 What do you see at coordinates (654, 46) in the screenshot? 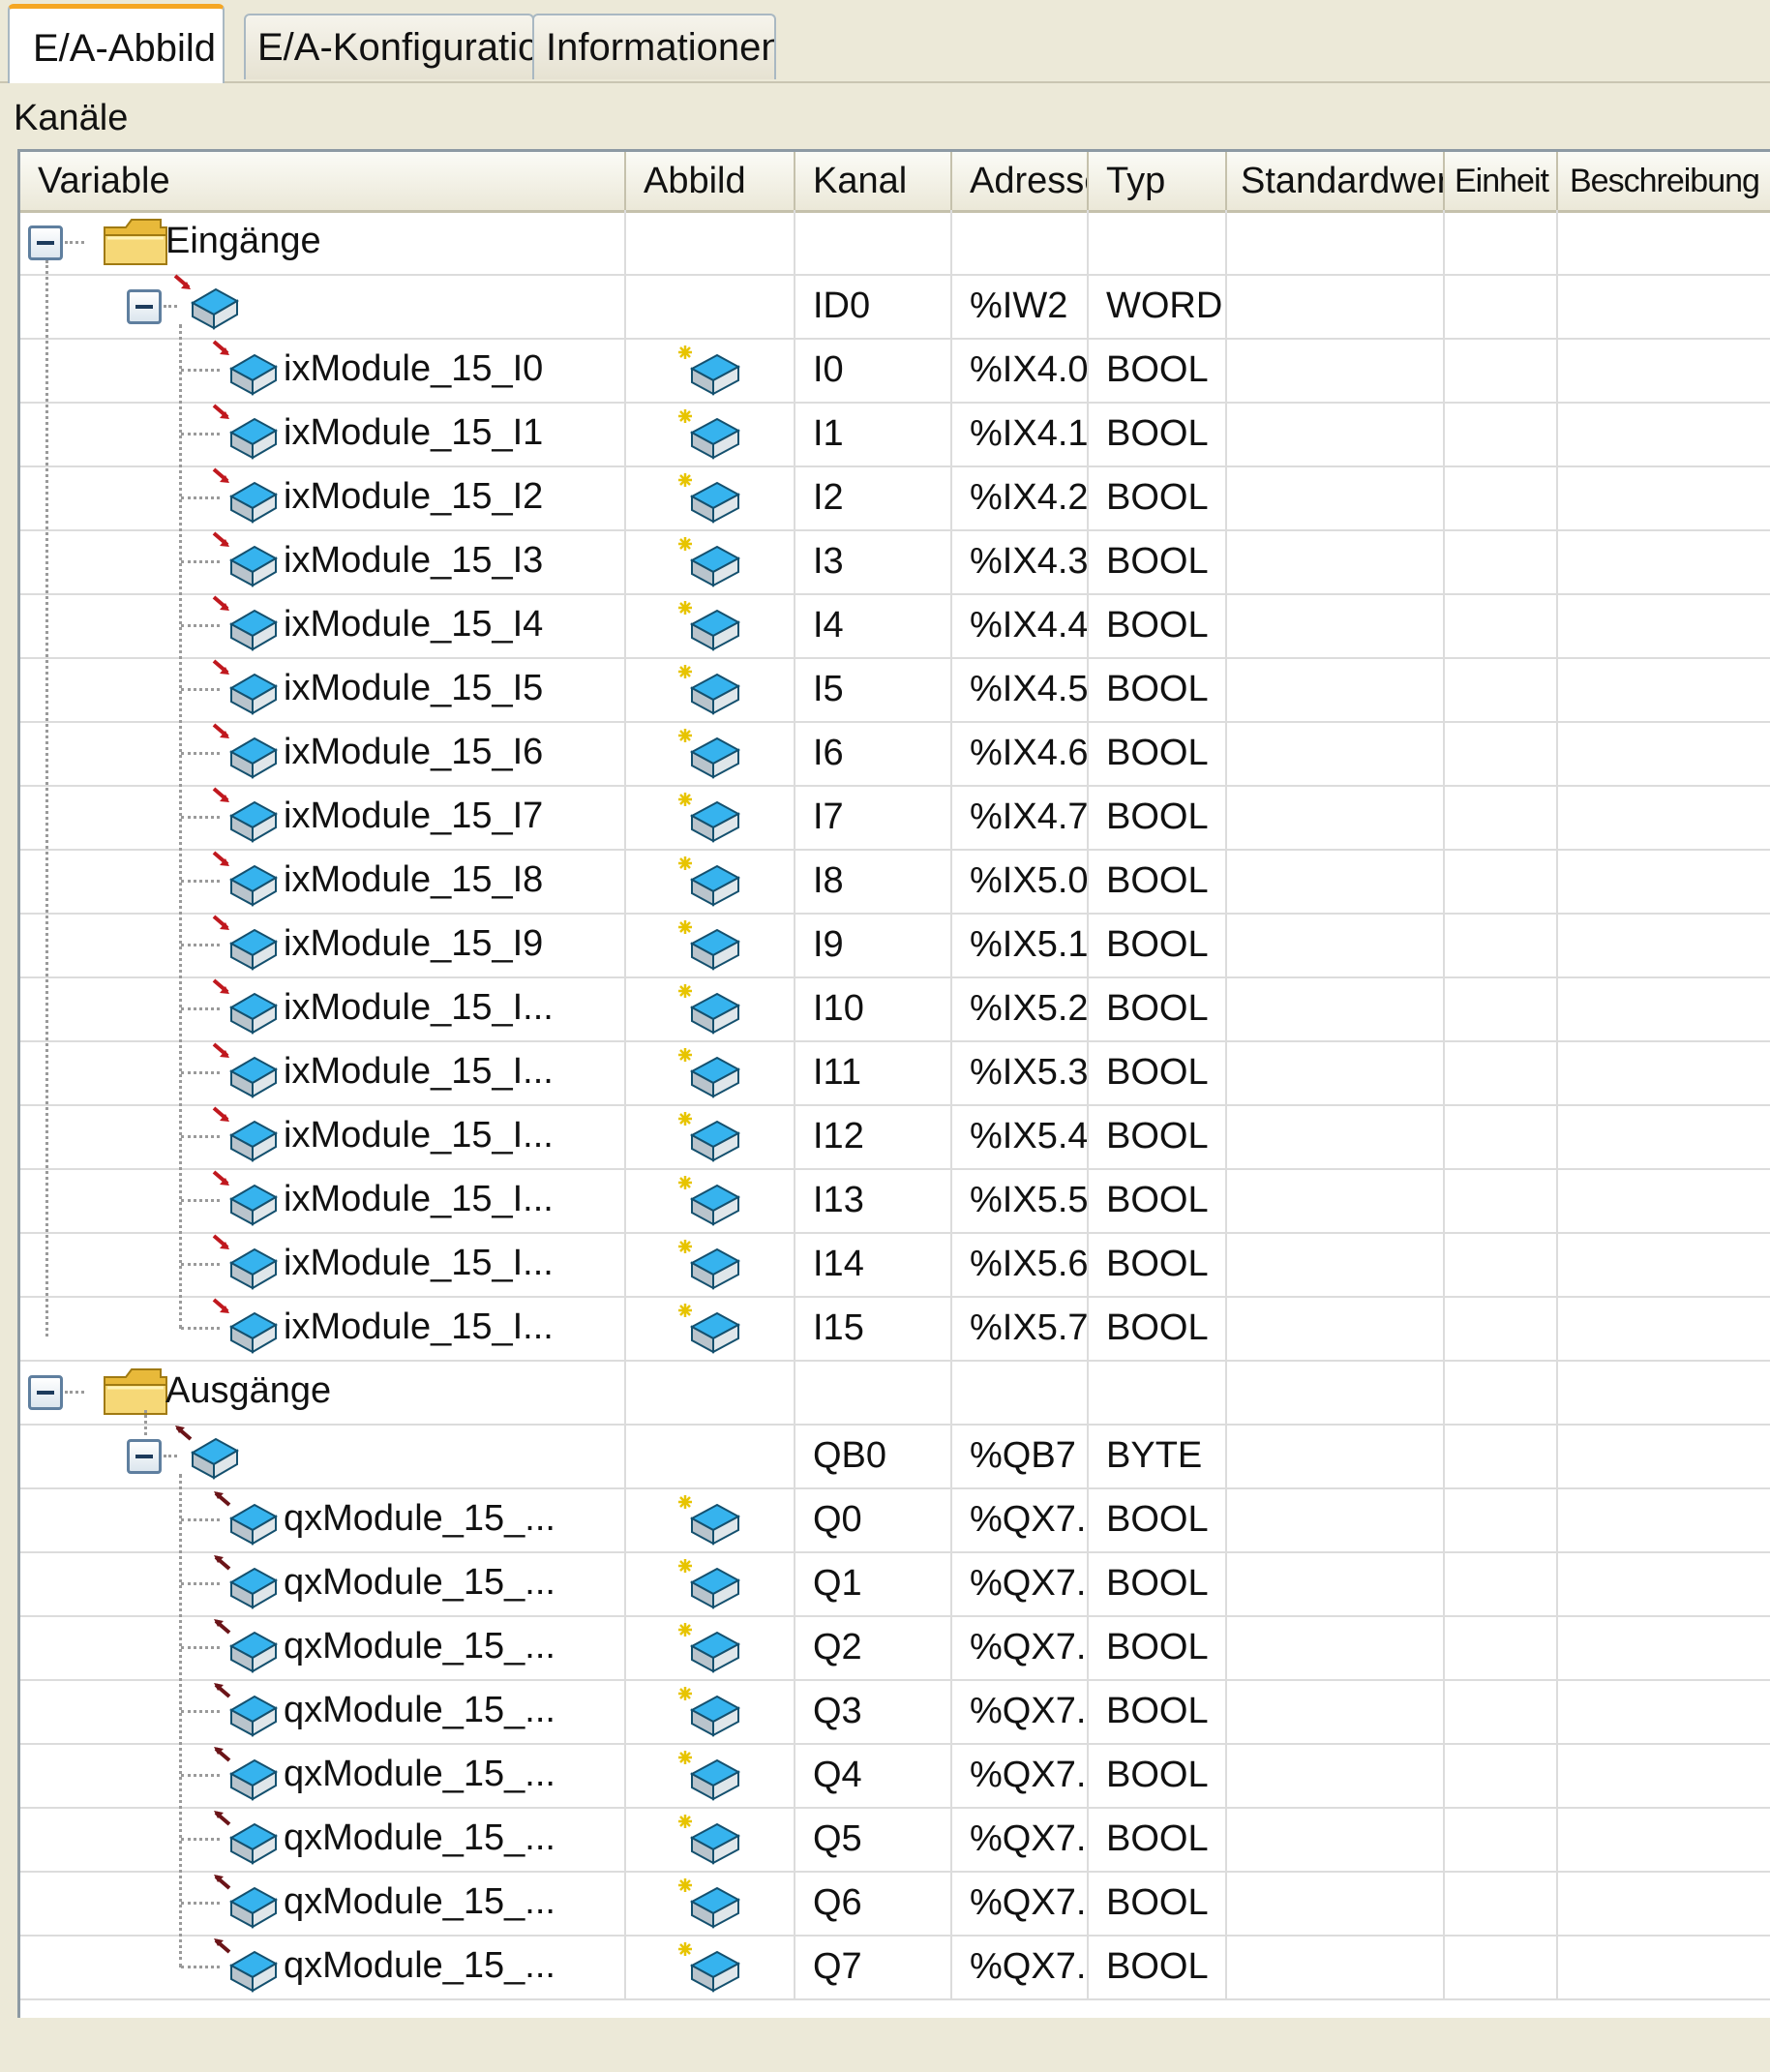
I see `tab-informationen: Informationen` at bounding box center [654, 46].